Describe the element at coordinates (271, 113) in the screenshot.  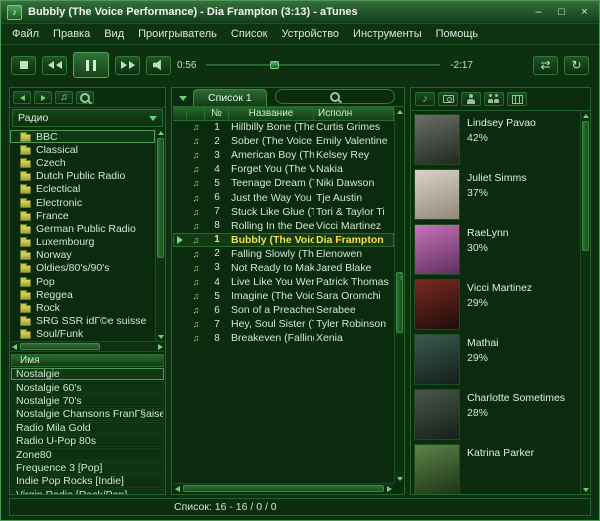
I see `column-header-title: Название` at that location.